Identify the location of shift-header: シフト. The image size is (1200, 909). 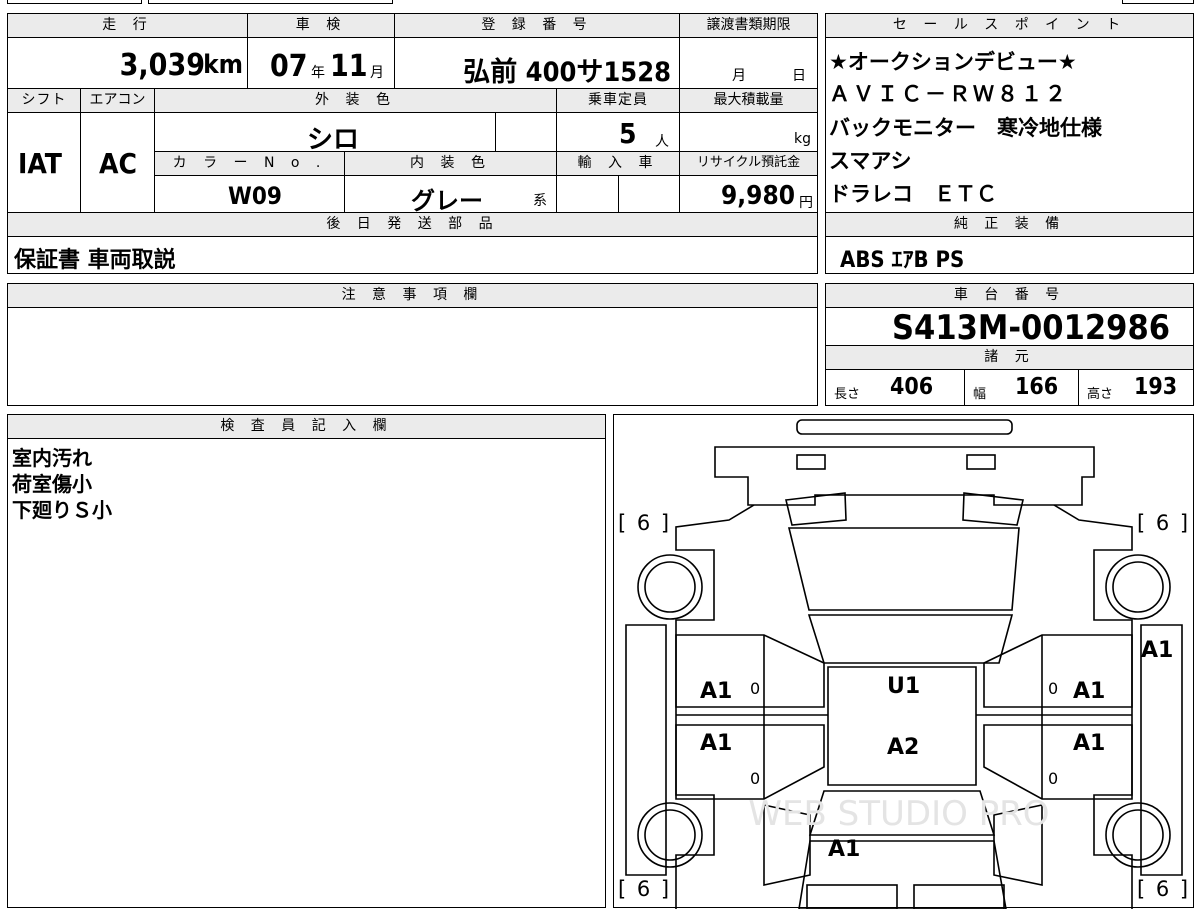
(44, 100).